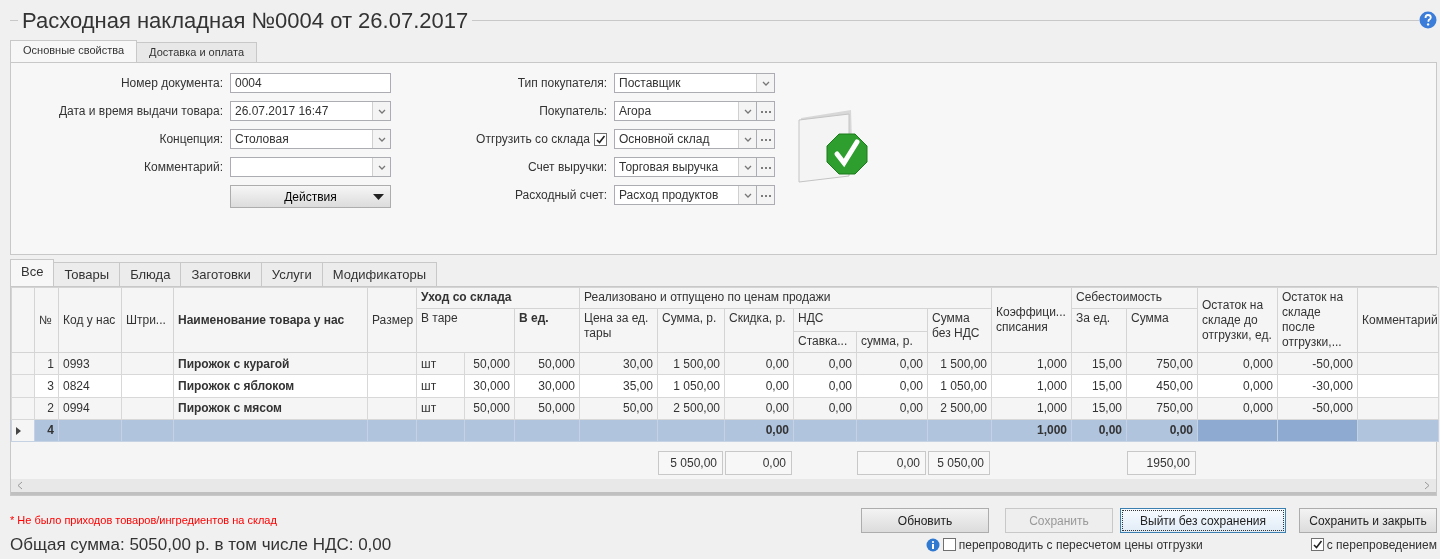 Image resolution: width=1440 pixels, height=559 pixels. Describe the element at coordinates (567, 167) in the screenshot. I see `field-label: Счет выручки:` at that location.